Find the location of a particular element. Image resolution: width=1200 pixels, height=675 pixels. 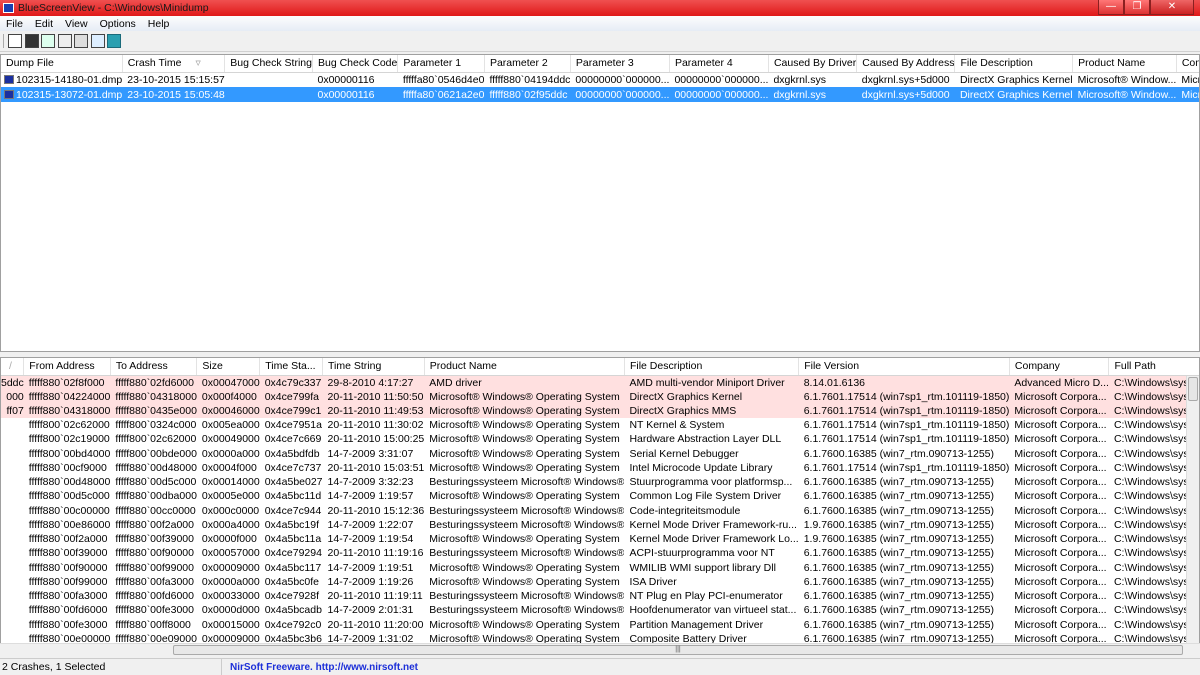

driver-cell: 14-7-2009 3:31:07 is located at coordinates (370, 453).